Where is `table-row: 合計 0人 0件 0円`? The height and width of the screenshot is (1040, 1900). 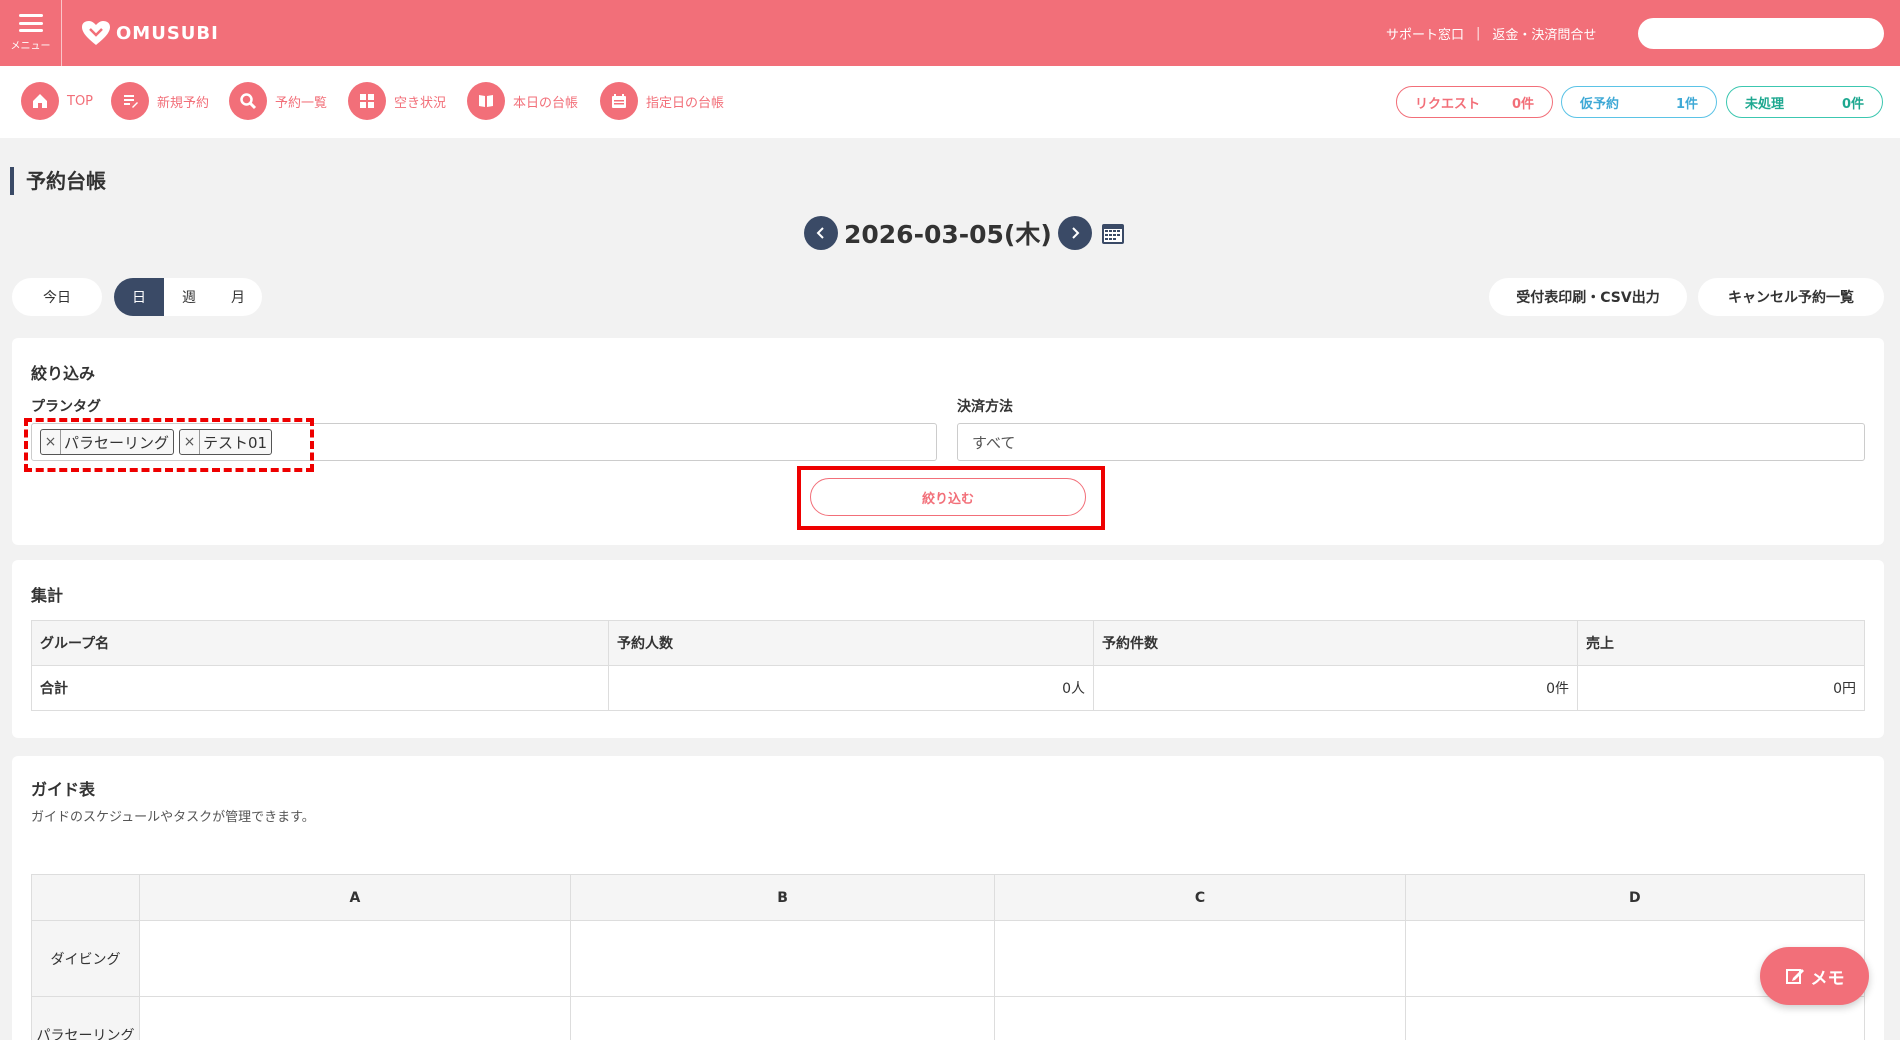
table-row: 合計 0人 0件 0円 is located at coordinates (948, 688).